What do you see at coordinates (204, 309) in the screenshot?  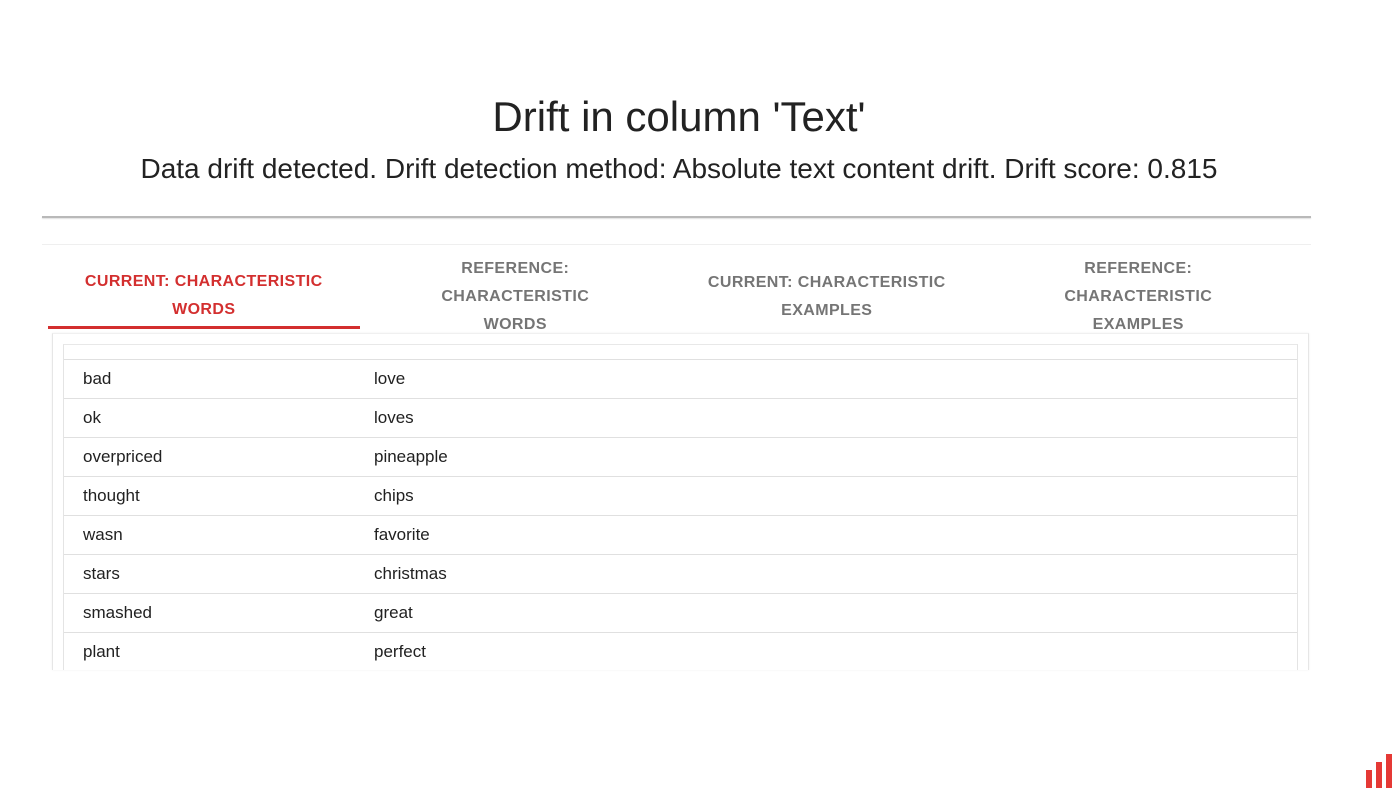 I see `tab-label-line2: WORDS` at bounding box center [204, 309].